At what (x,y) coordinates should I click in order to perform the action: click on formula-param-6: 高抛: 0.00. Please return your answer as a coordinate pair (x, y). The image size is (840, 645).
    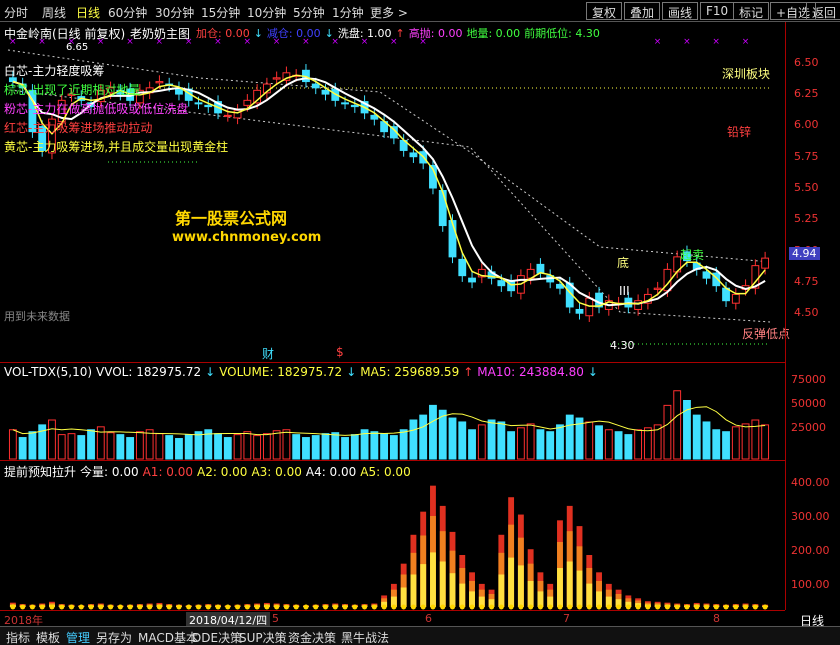
    Looking at the image, I should click on (435, 33).